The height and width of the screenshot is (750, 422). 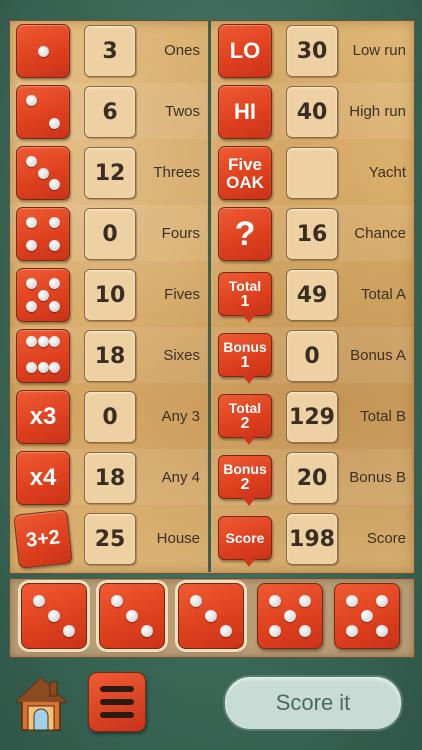 I want to click on icon-label: Total 2, so click(x=245, y=416).